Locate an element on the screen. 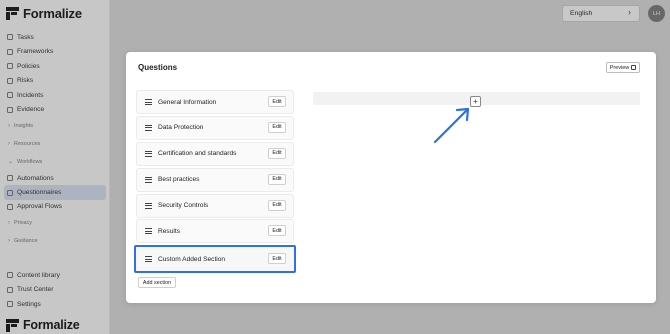 This screenshot has height=334, width=670. section-label: Results is located at coordinates (169, 231).